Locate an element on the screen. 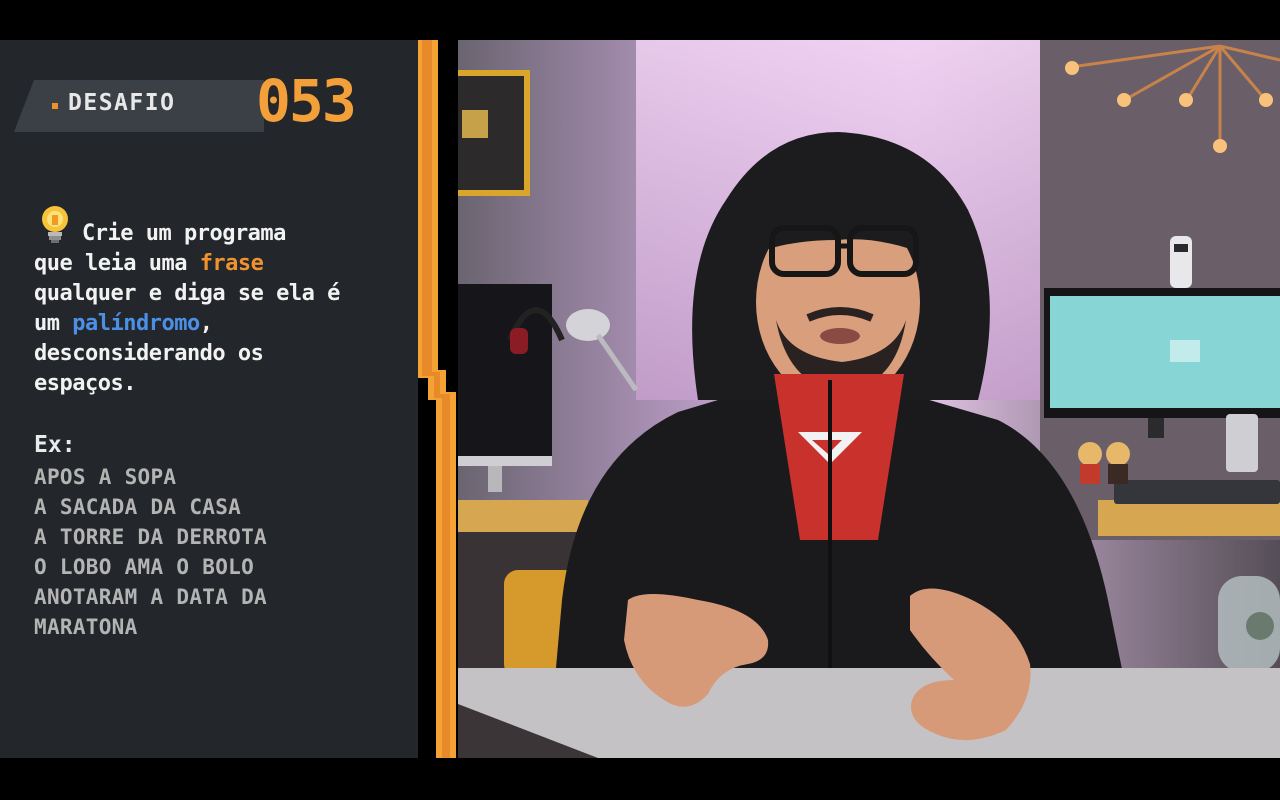 This screenshot has width=1280, height=800. example-item: ANOTARAM A DATA DA is located at coordinates (150, 597).